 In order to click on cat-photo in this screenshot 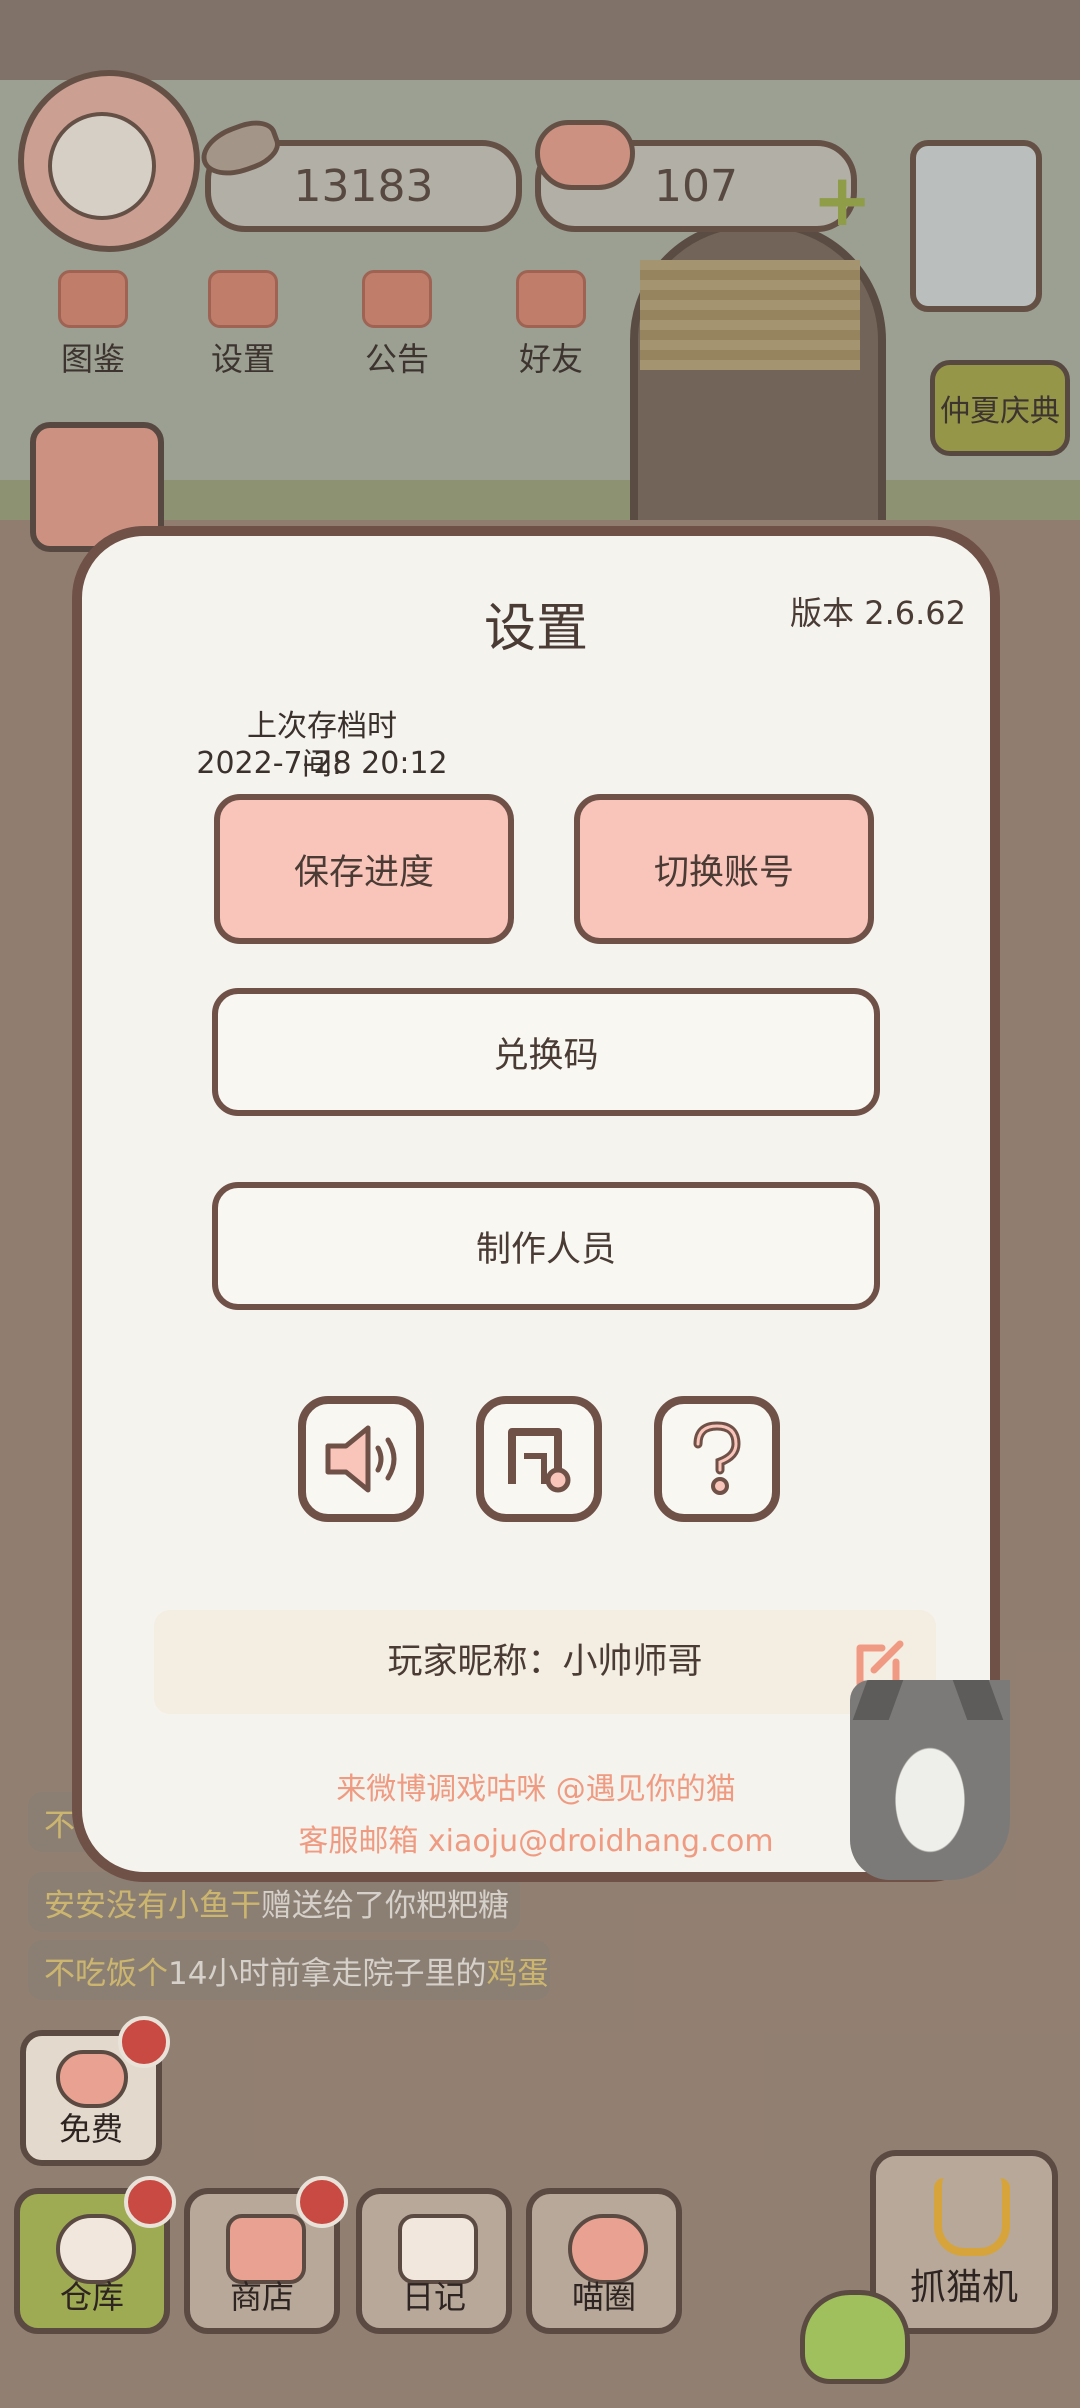, I will do `click(930, 1780)`.